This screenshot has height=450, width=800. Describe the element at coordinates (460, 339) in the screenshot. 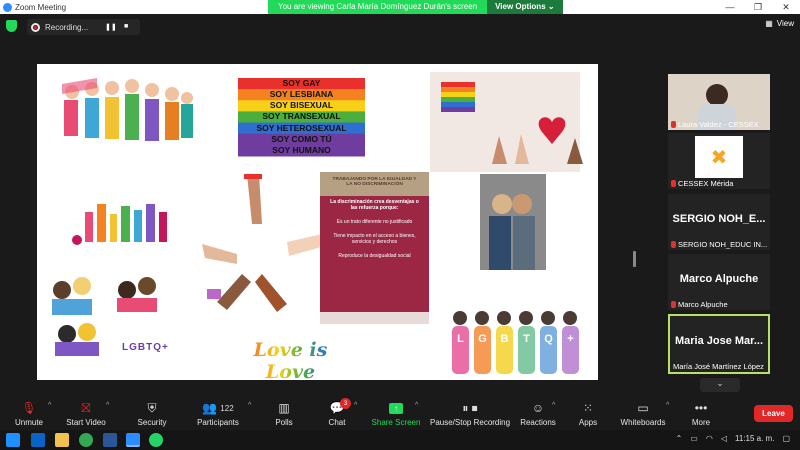

I see `lgbtq-letter: L` at that location.